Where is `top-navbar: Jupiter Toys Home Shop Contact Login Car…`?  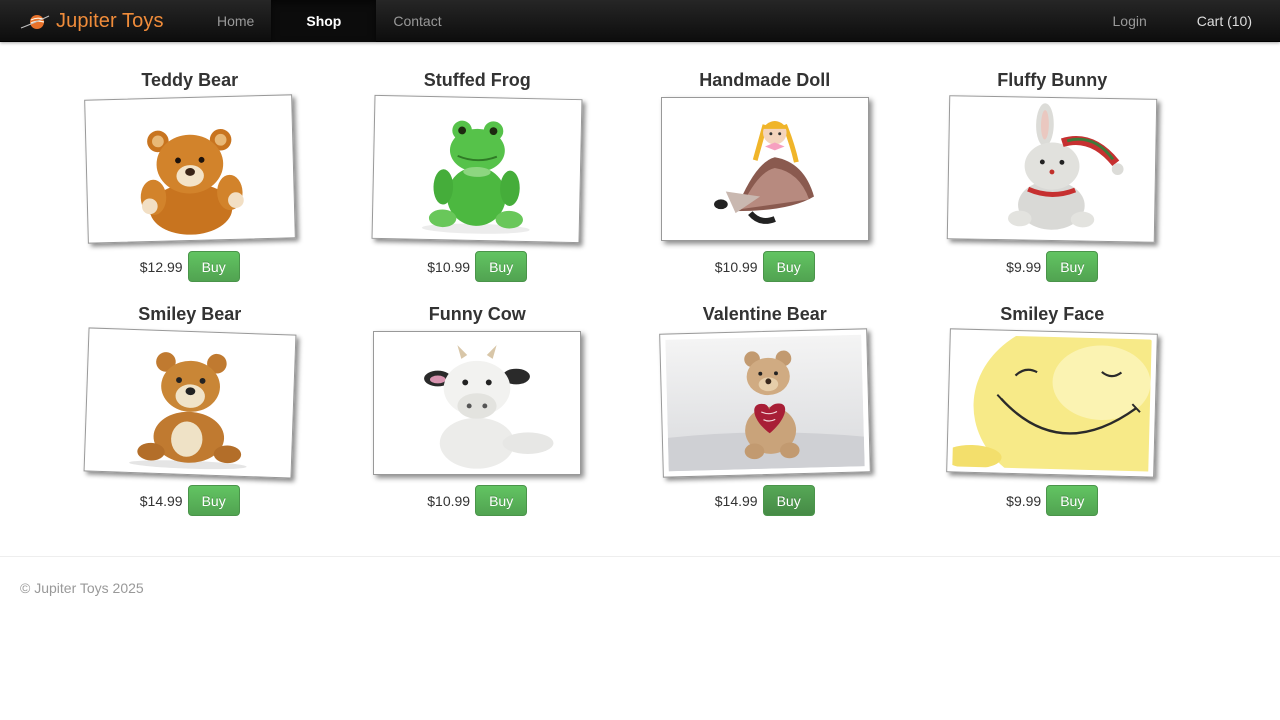
top-navbar: Jupiter Toys Home Shop Contact Login Car… is located at coordinates (640, 21).